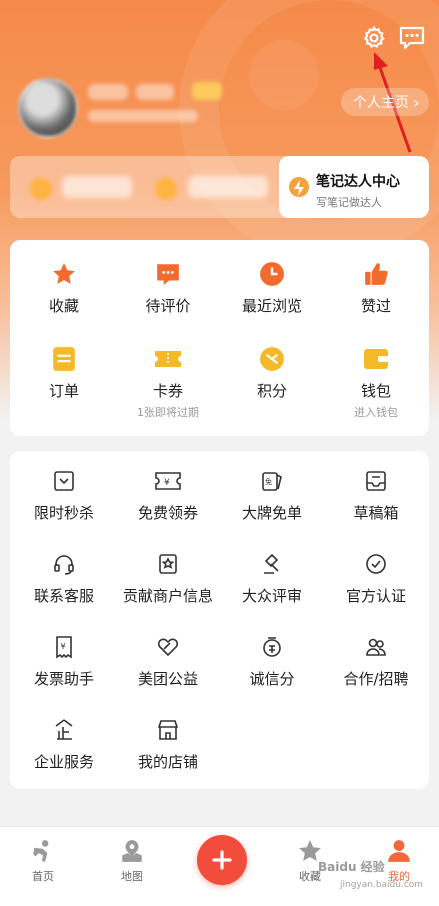  What do you see at coordinates (382, 885) in the screenshot?
I see `watermark-url: jingyan.baidu.com` at bounding box center [382, 885].